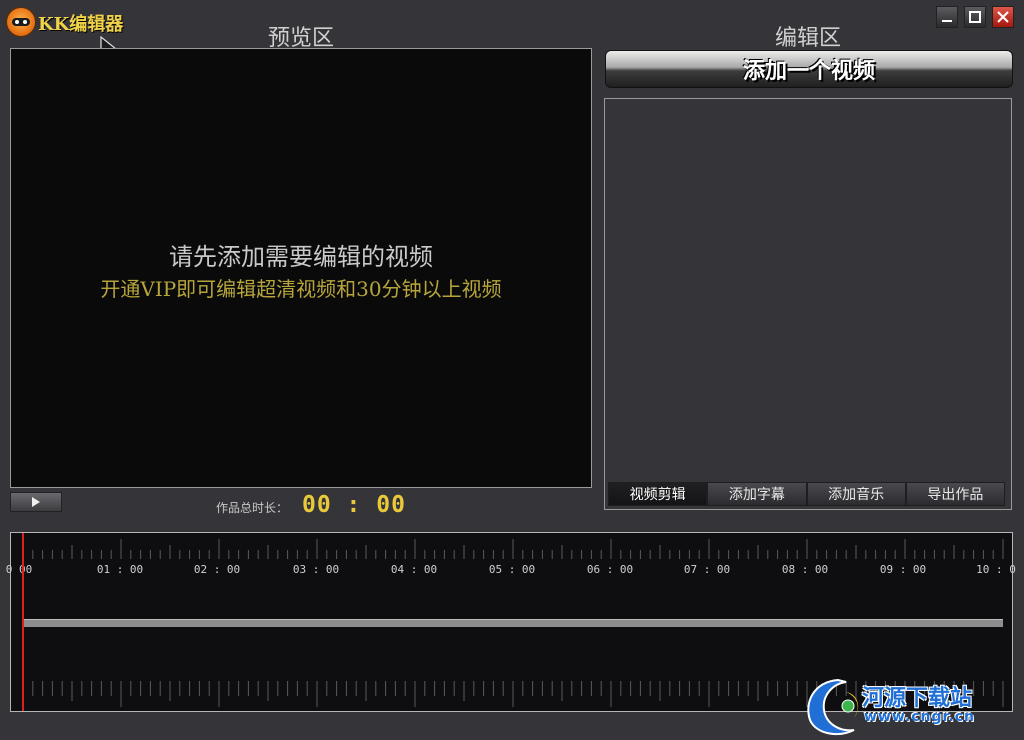 This screenshot has width=1024, height=740. What do you see at coordinates (414, 569) in the screenshot?
I see `time-label: 04 : 00` at bounding box center [414, 569].